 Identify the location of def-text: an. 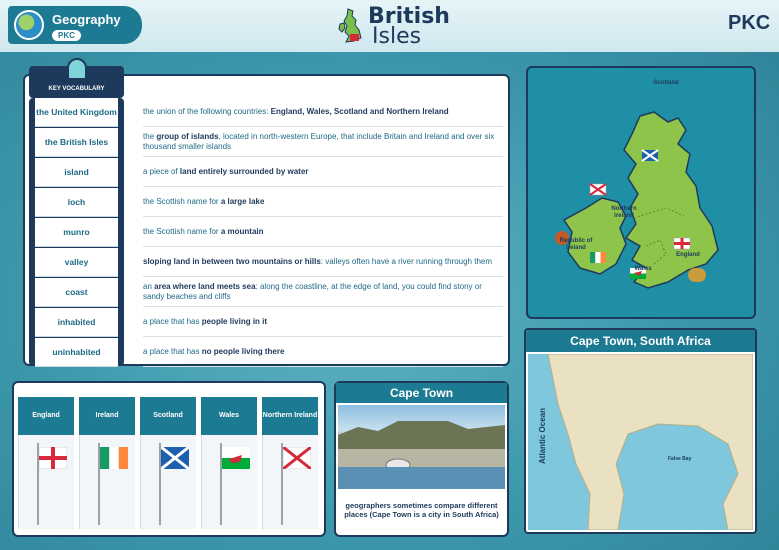
(149, 286).